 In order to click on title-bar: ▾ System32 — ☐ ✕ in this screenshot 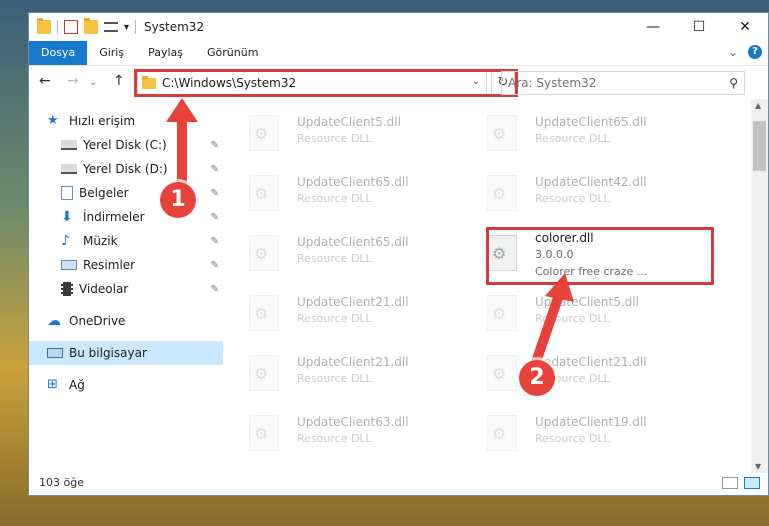, I will do `click(398, 27)`.